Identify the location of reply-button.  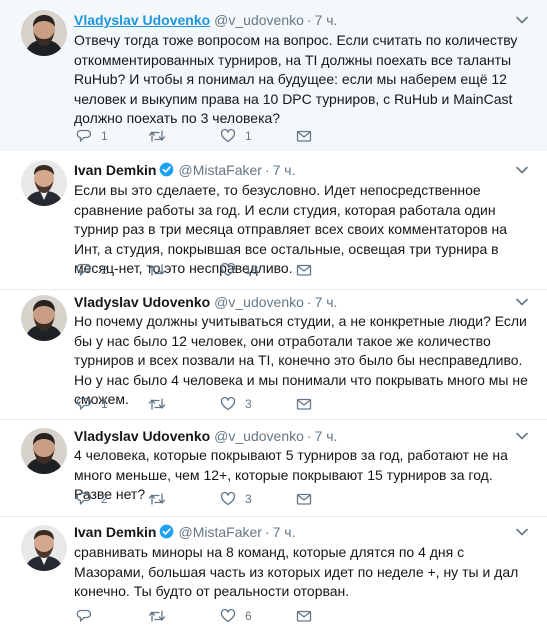
(88, 616).